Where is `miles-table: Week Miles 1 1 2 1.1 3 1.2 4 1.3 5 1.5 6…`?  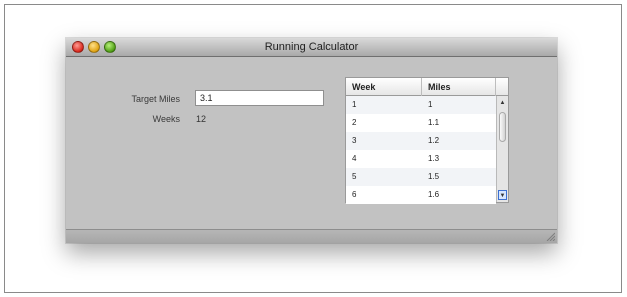
miles-table: Week Miles 1 1 2 1.1 3 1.2 4 1.3 5 1.5 6… is located at coordinates (427, 140).